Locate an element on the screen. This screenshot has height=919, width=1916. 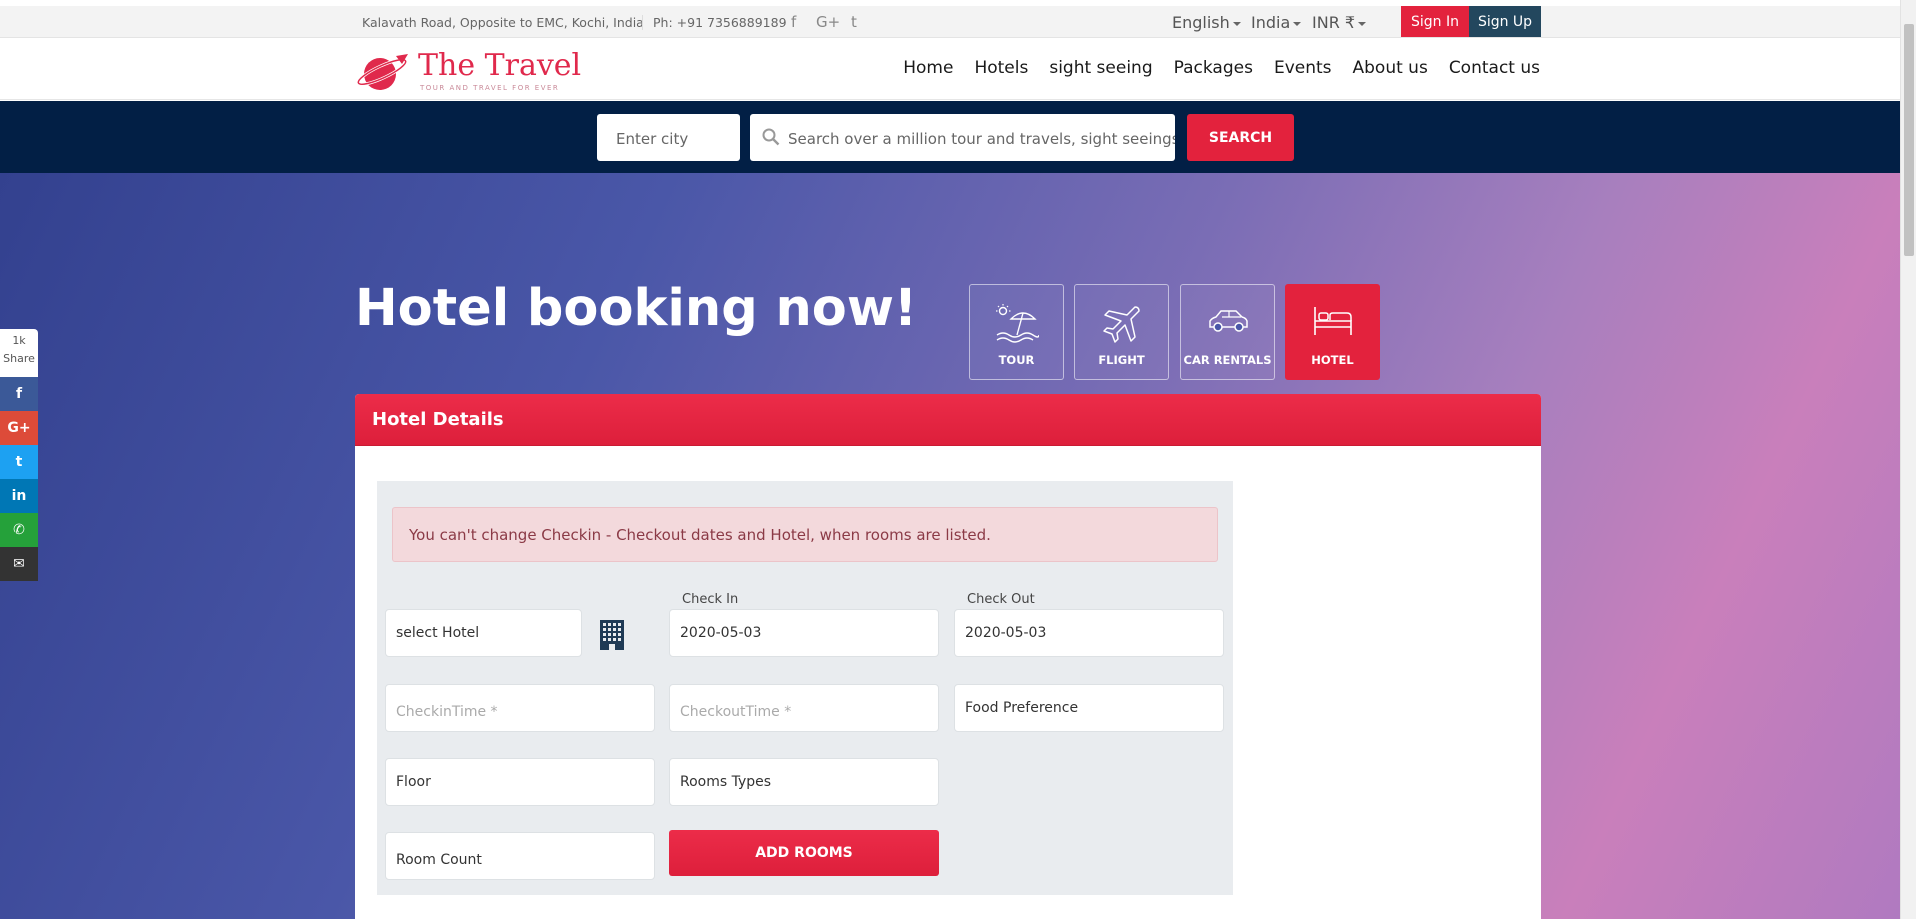
panel-title: Hotel Details is located at coordinates (438, 419).